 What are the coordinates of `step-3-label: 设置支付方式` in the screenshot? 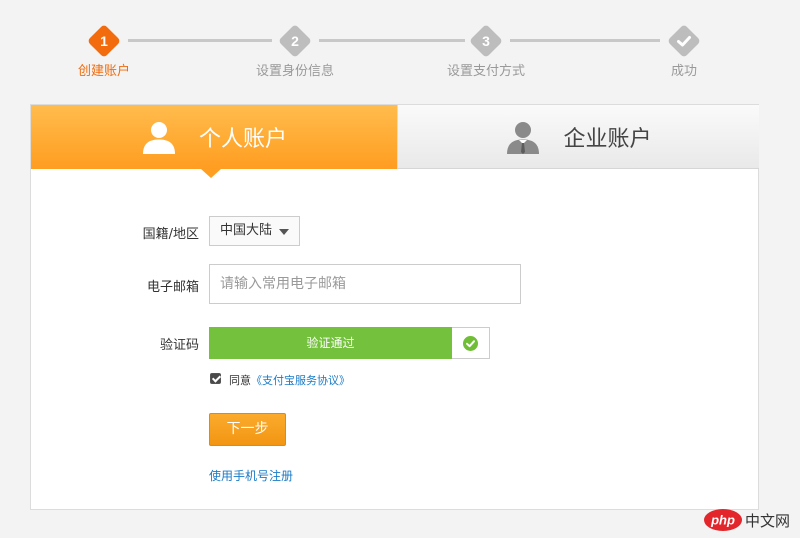 It's located at (485, 71).